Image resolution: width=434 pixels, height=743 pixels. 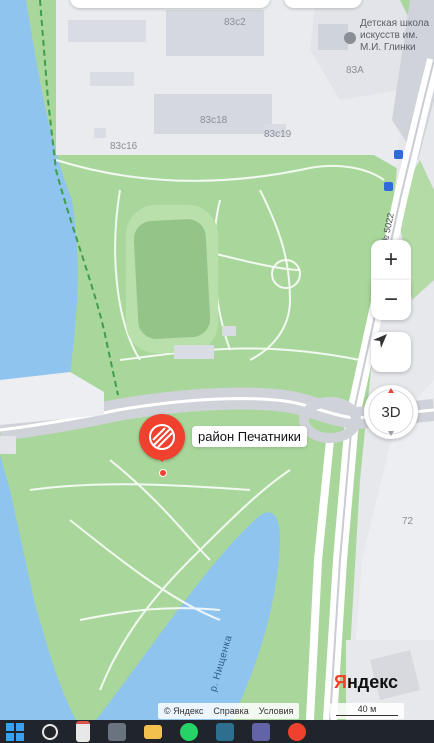 What do you see at coordinates (355, 70) in the screenshot?
I see `building-label-83a: 83А` at bounding box center [355, 70].